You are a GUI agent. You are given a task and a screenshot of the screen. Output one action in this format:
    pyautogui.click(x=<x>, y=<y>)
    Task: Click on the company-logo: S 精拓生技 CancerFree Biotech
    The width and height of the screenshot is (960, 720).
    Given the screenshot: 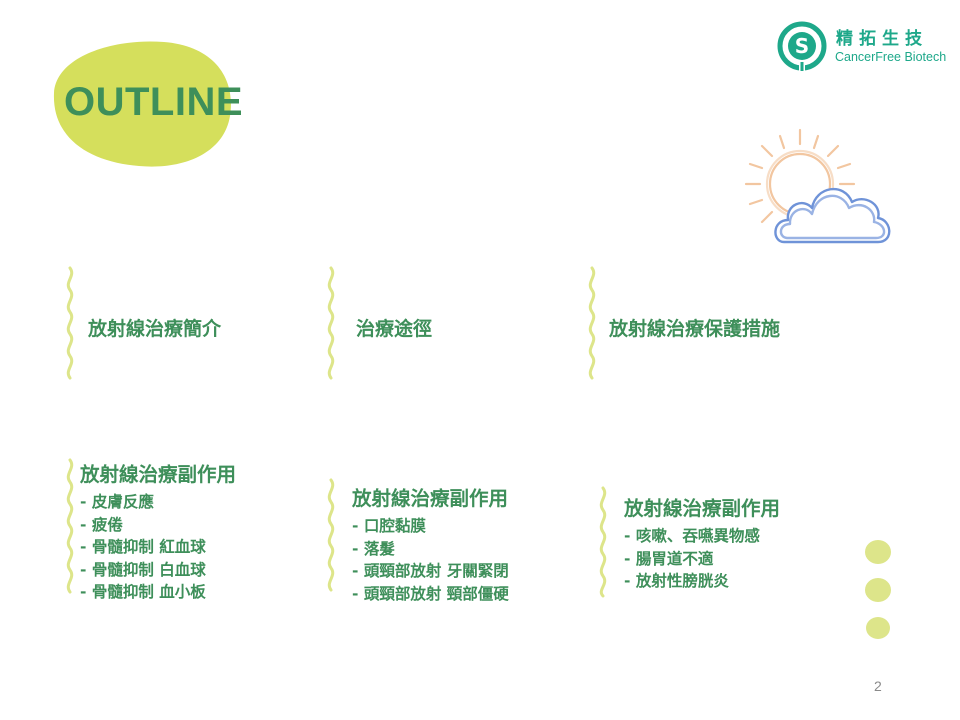 What is the action you would take?
    pyautogui.click(x=863, y=46)
    